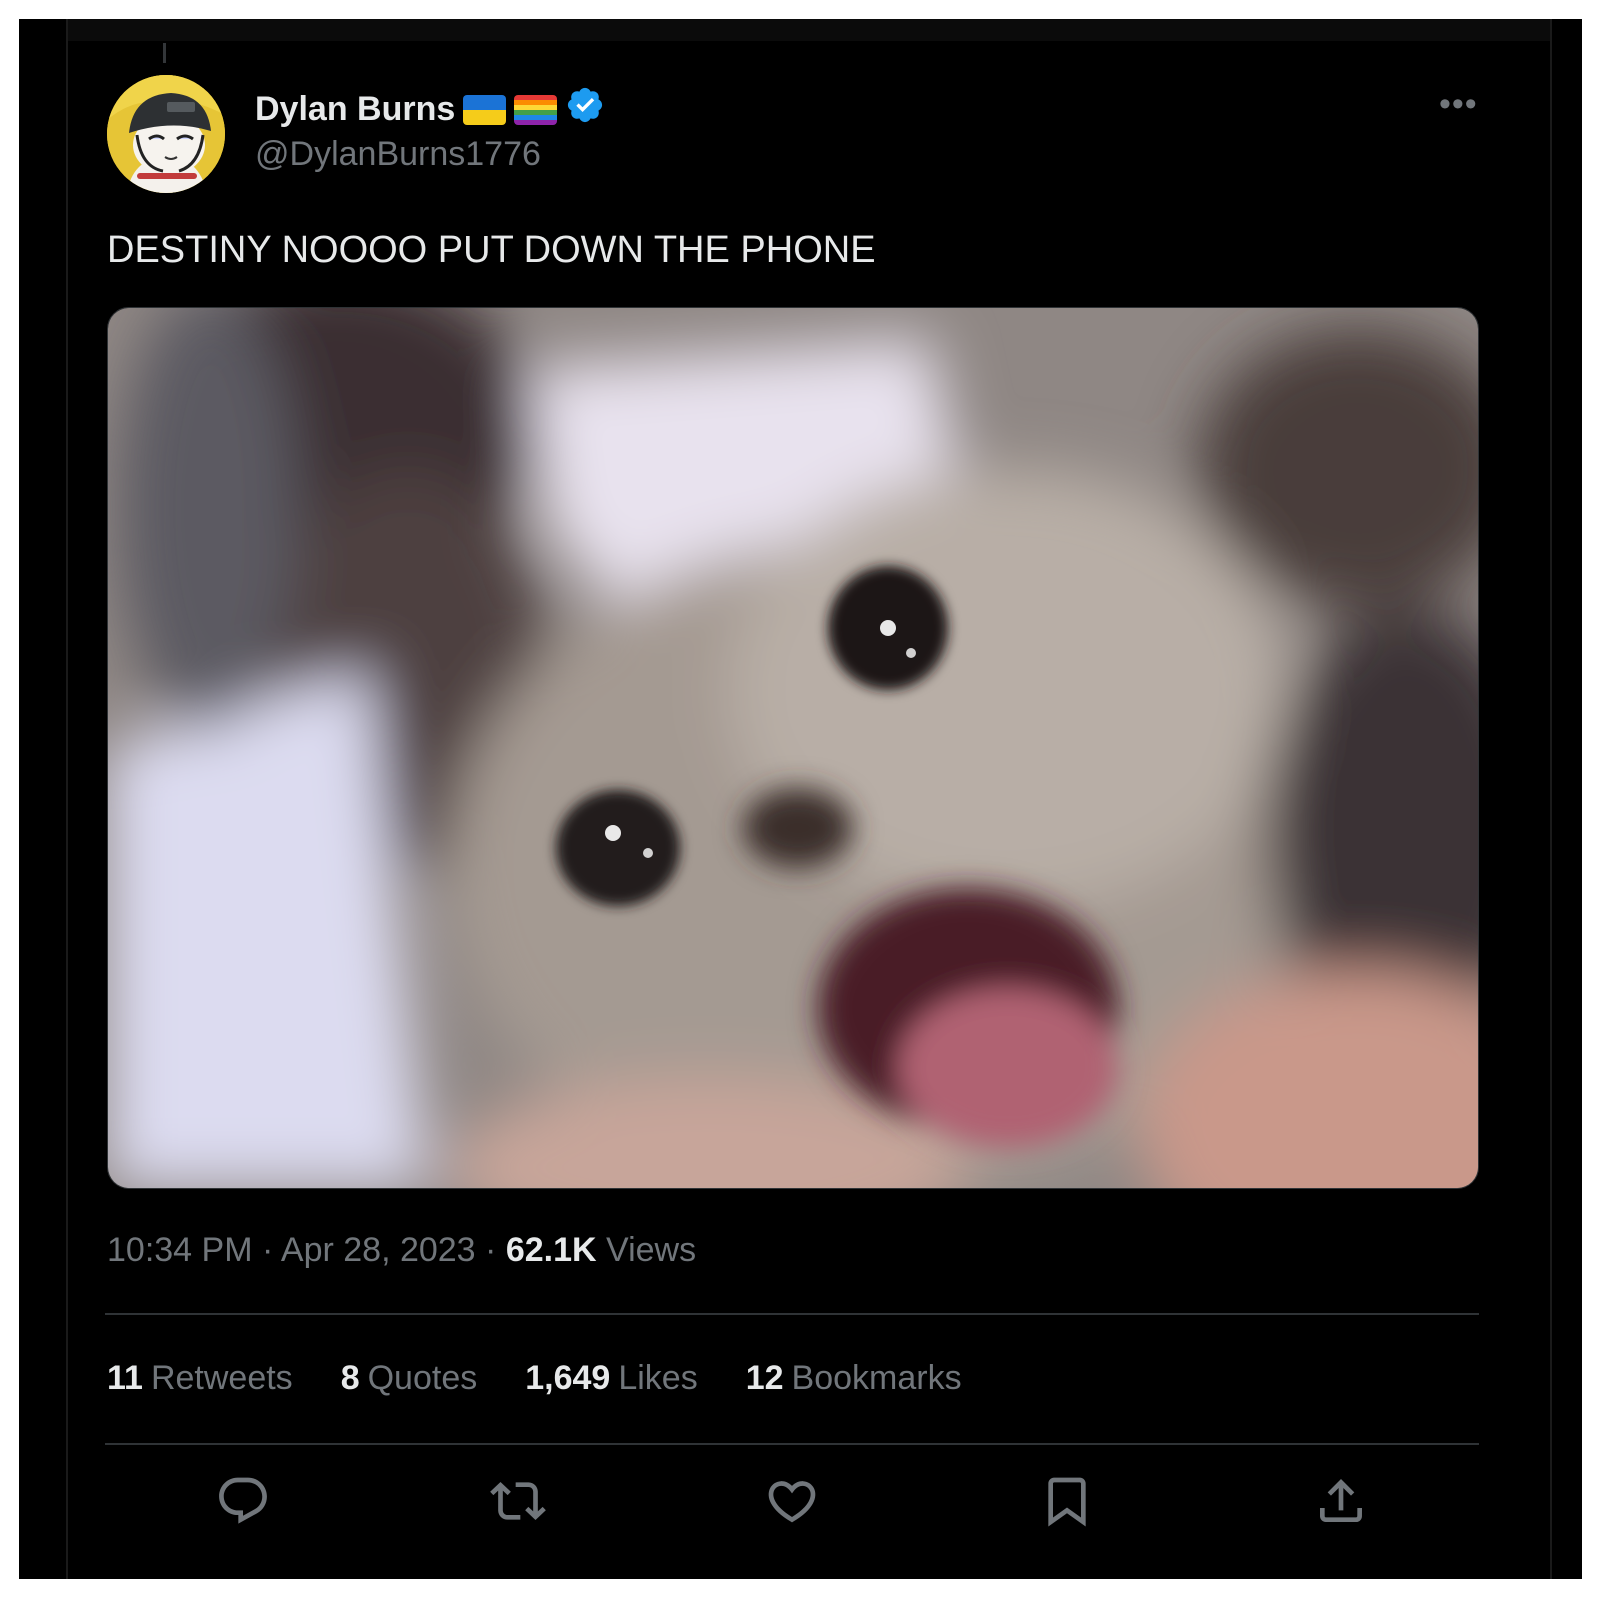  What do you see at coordinates (485, 109) in the screenshot?
I see `ukraine-flag-icon` at bounding box center [485, 109].